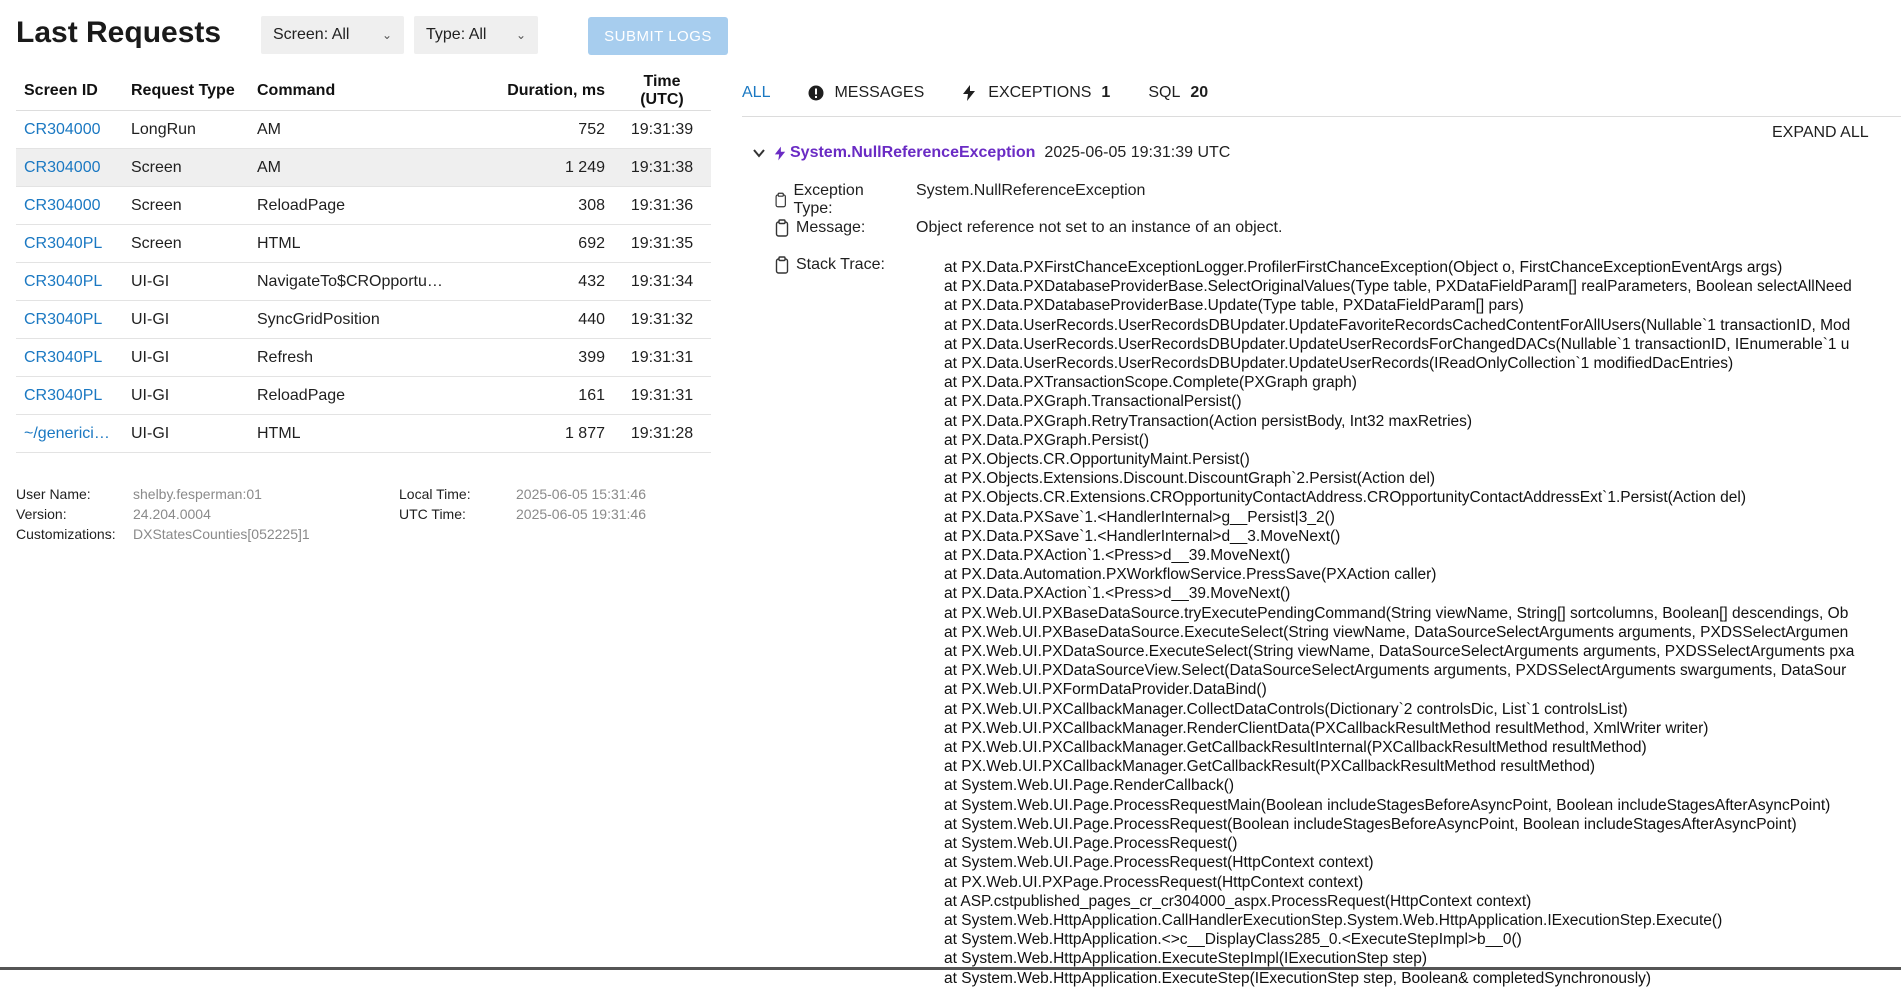  What do you see at coordinates (119, 32) in the screenshot?
I see `page-title: Last Requests` at bounding box center [119, 32].